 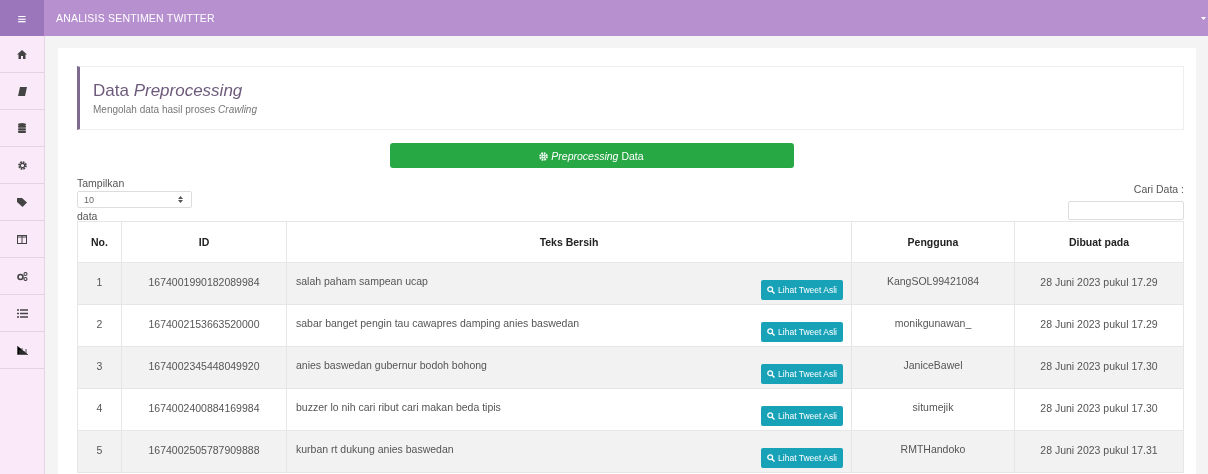 I want to click on table-cell: 1, so click(x=99, y=282).